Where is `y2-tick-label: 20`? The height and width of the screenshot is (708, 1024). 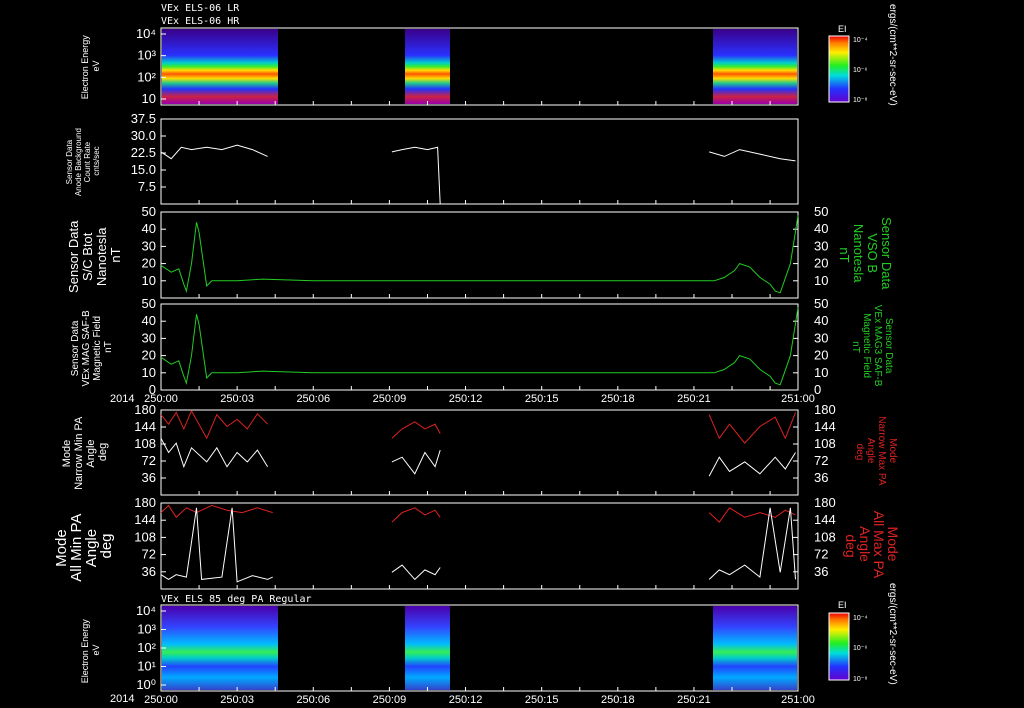 y2-tick-label: 20 is located at coordinates (821, 263).